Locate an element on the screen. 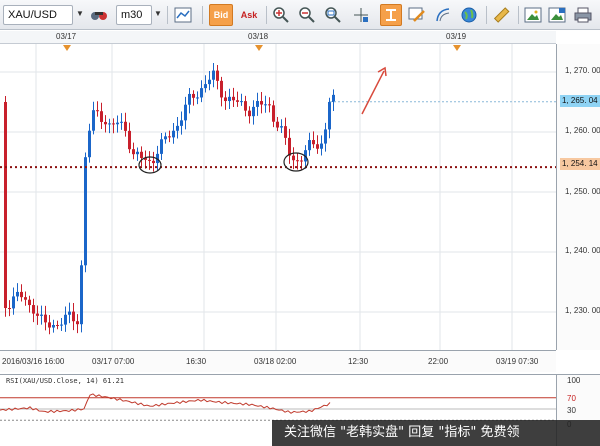  rsi-level-label: 100 is located at coordinates (574, 380).